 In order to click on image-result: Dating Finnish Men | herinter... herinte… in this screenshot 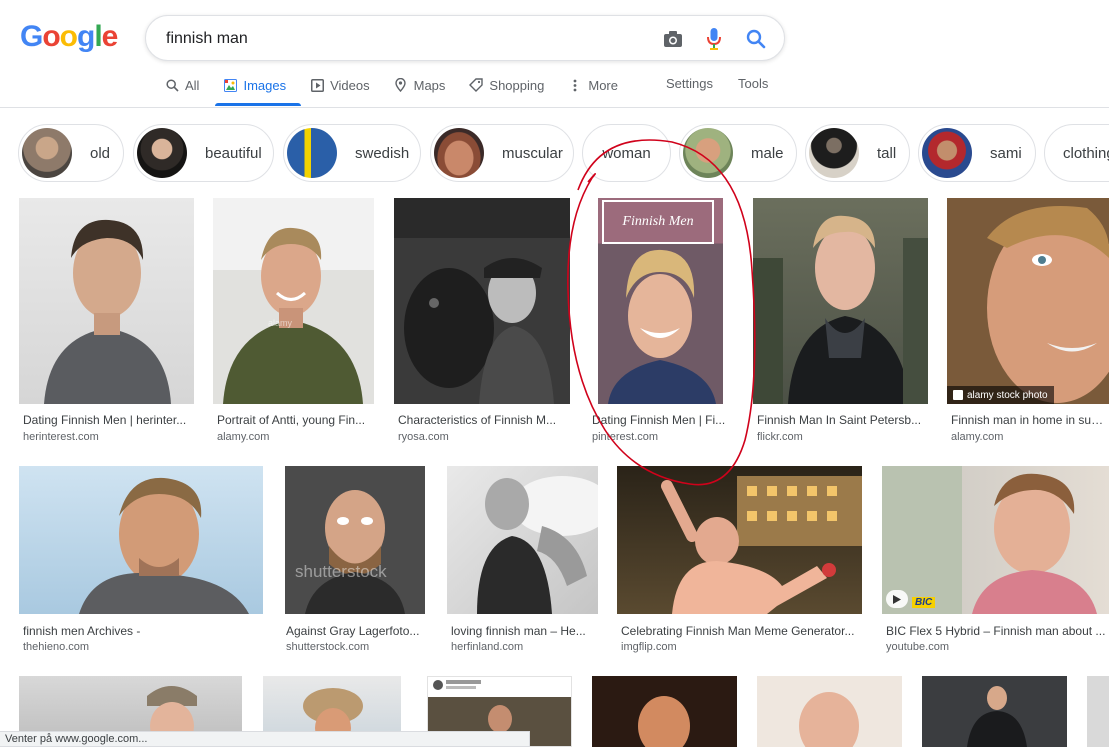, I will do `click(106, 323)`.